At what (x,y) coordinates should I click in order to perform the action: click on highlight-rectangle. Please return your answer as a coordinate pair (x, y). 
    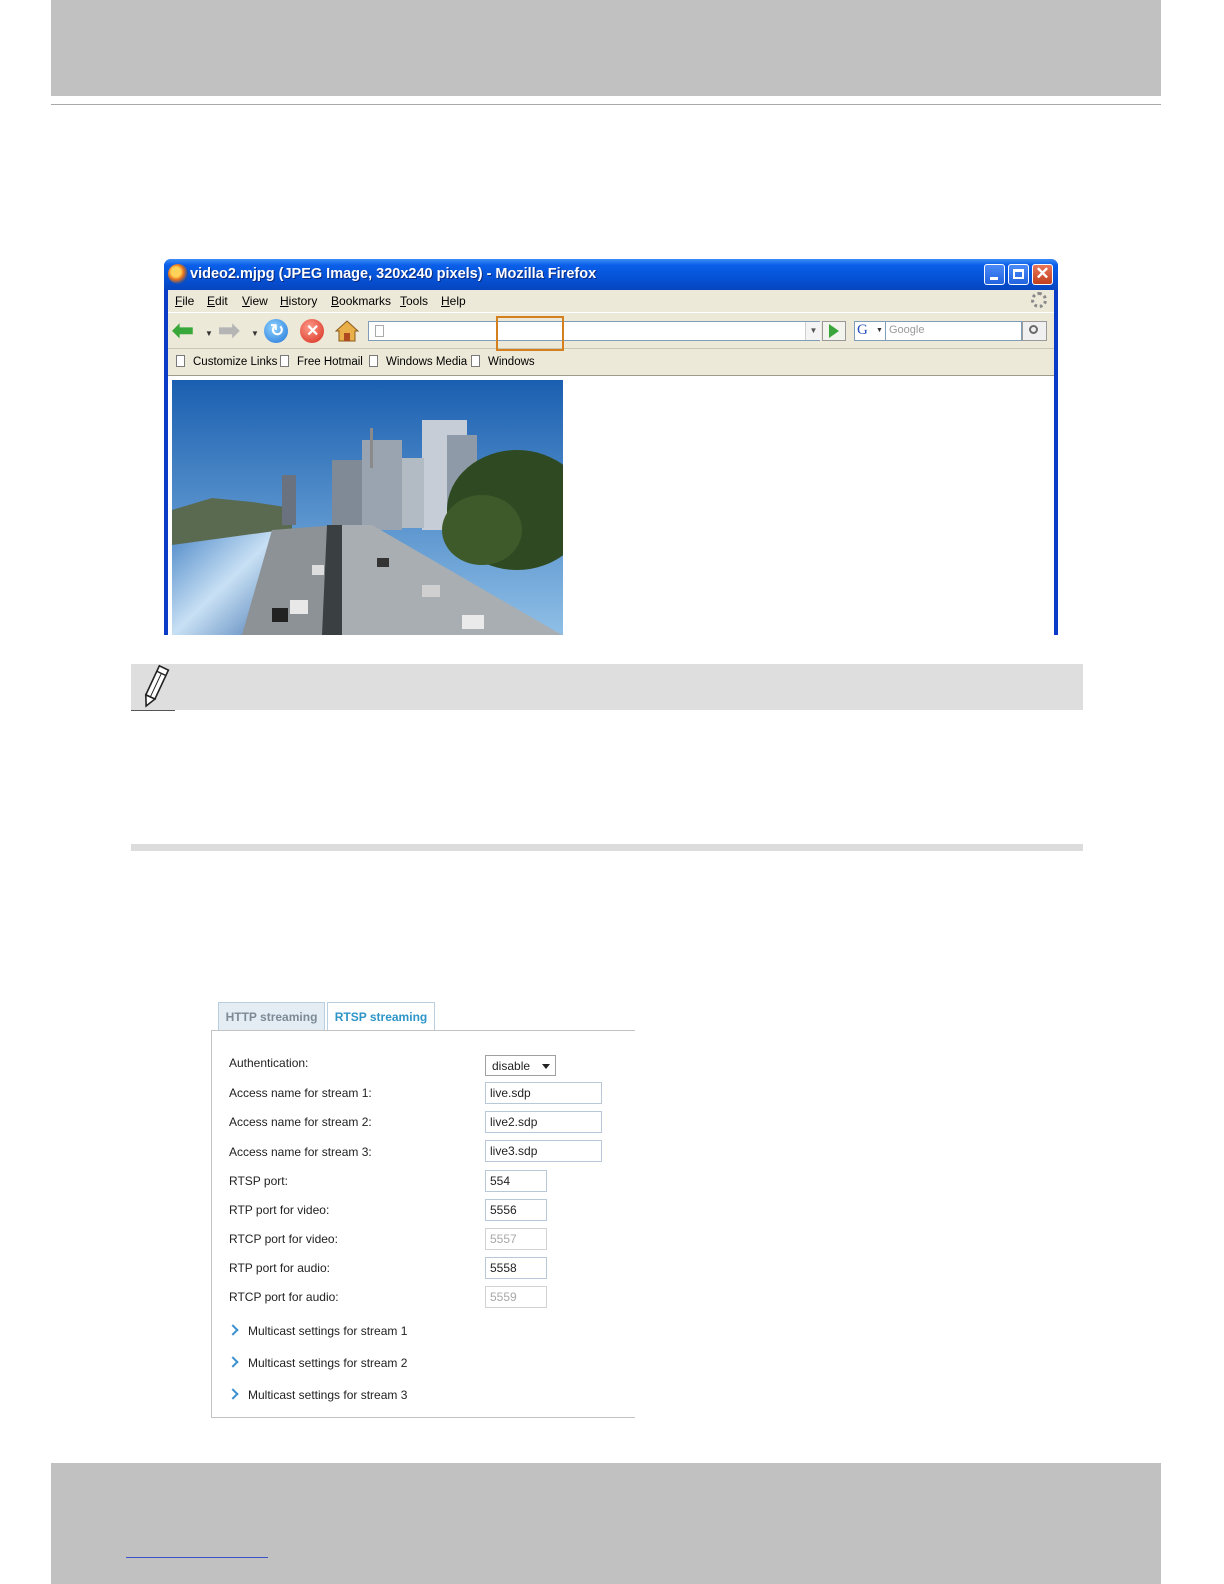
    Looking at the image, I should click on (530, 333).